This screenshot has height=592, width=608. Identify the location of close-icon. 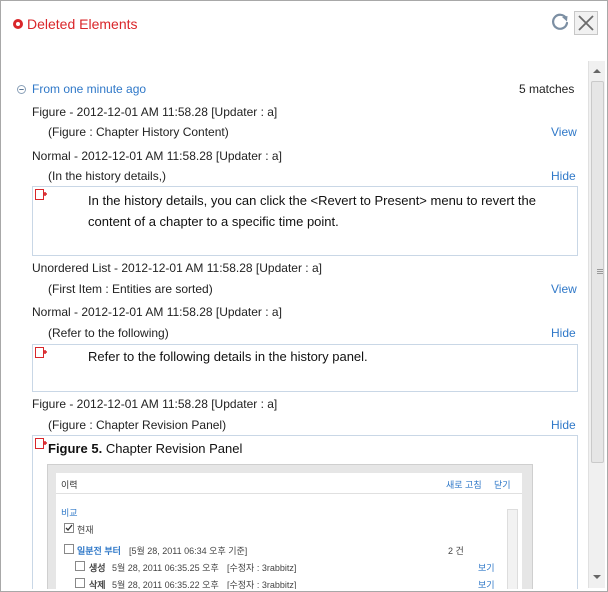
(586, 23).